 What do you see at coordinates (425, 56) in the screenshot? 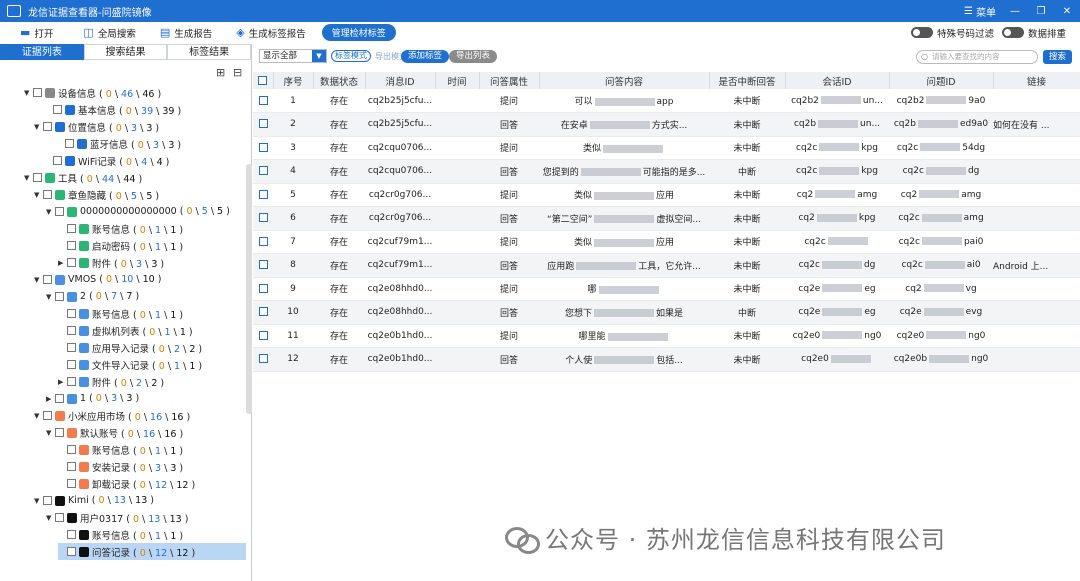
I see `add-tag-button: 添加标签` at bounding box center [425, 56].